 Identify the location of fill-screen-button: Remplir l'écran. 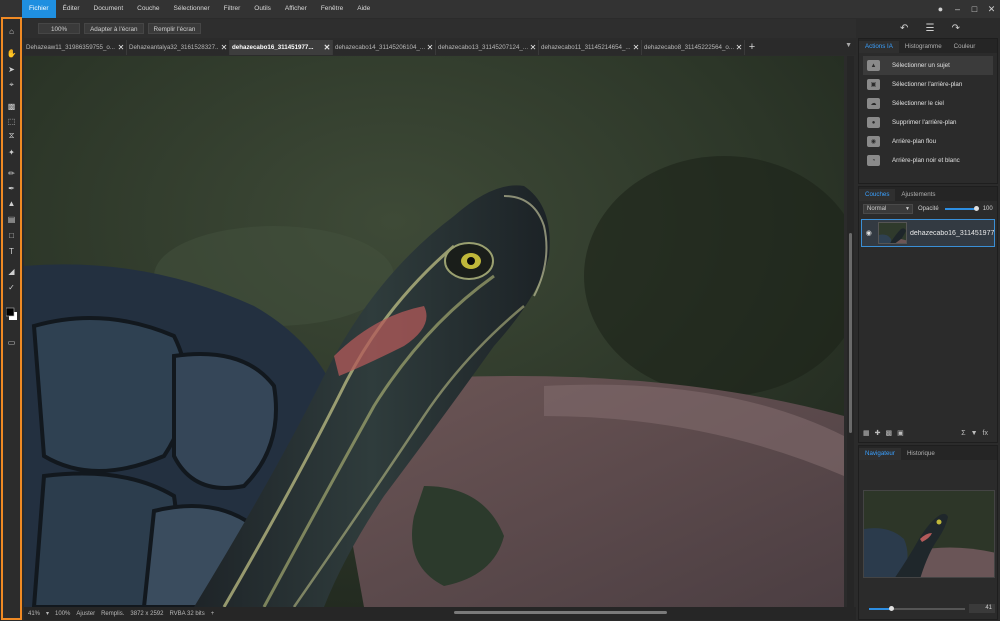
(174, 28).